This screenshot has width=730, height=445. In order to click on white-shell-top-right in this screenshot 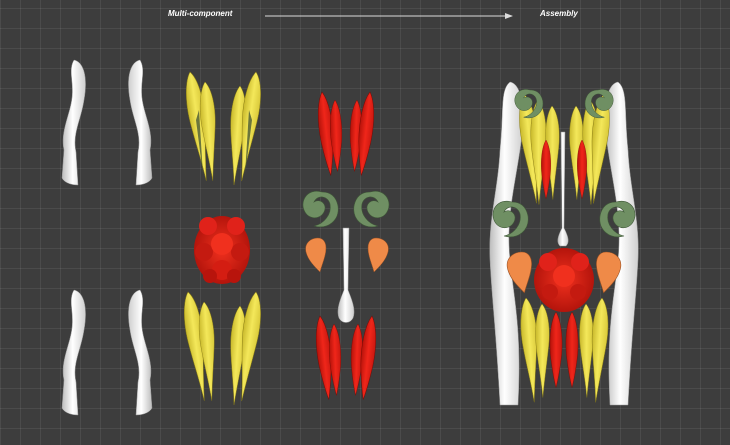, I will do `click(140, 122)`.